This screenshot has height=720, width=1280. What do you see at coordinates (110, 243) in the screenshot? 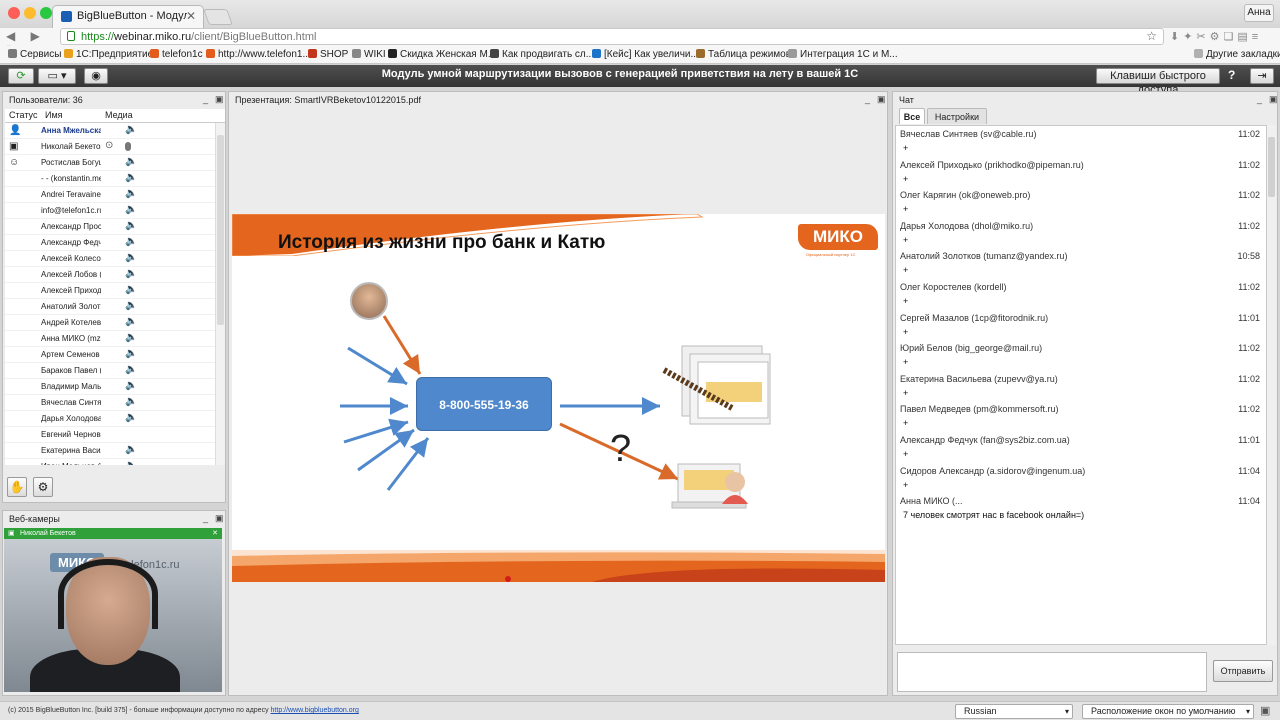
I see `user-row: Александр Федчук 🔈` at bounding box center [110, 243].